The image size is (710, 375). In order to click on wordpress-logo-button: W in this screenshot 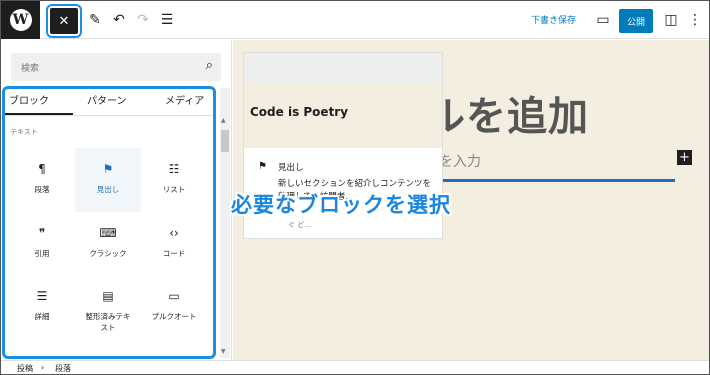, I will do `click(20, 20)`.